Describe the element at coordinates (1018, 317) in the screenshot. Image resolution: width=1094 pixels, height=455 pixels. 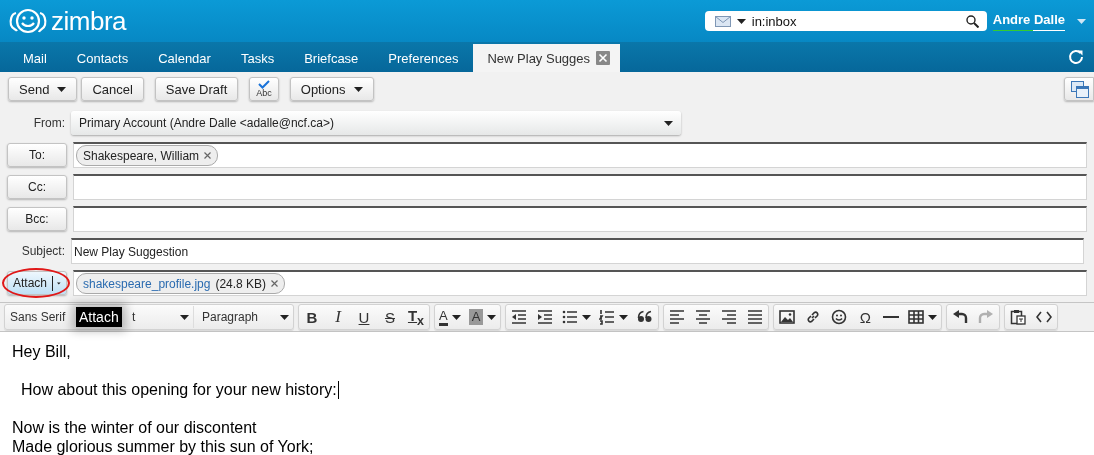
I see `paste-icon` at that location.